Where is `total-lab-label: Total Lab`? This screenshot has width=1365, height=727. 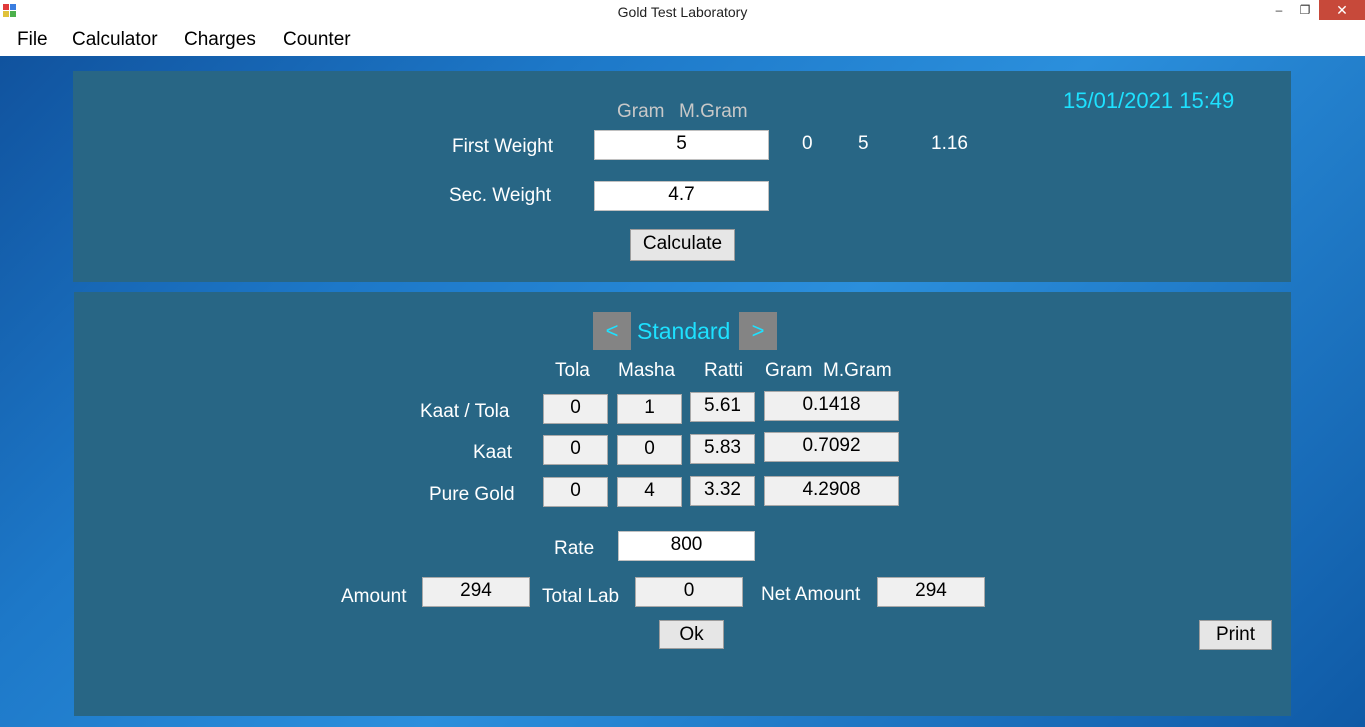 total-lab-label: Total Lab is located at coordinates (581, 596).